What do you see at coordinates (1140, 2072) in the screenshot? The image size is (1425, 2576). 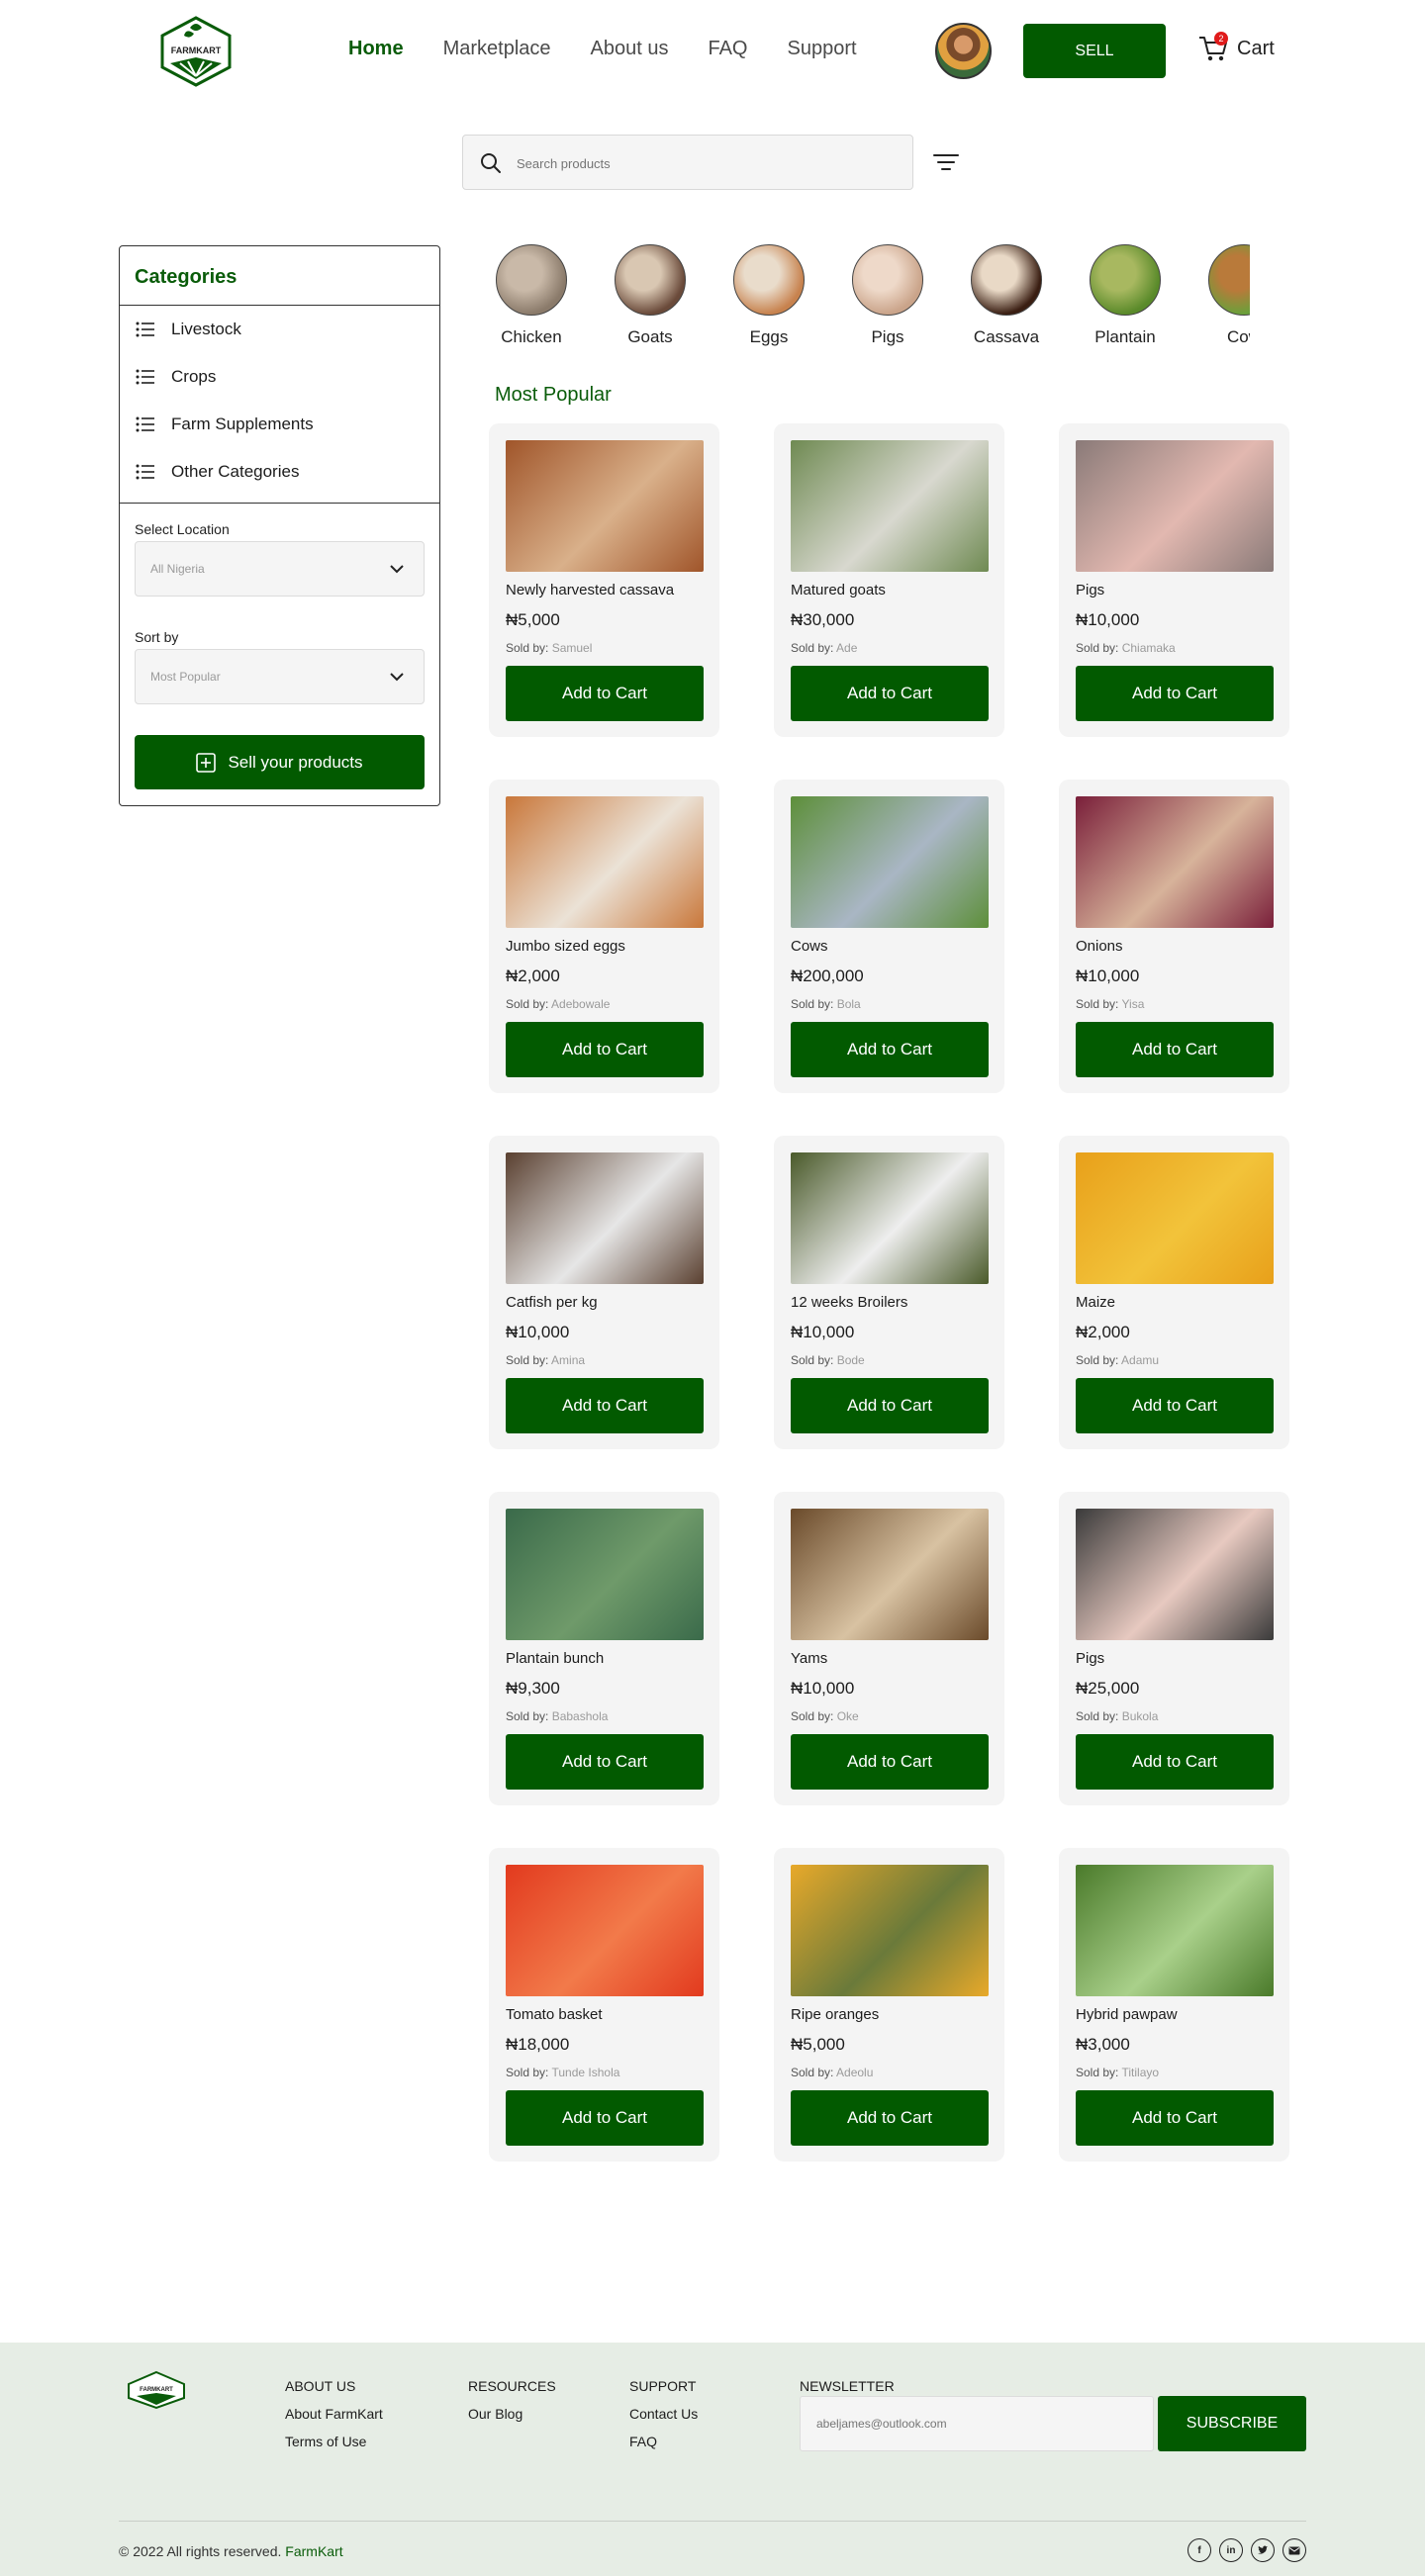 I see `seller-name: Titilayo` at bounding box center [1140, 2072].